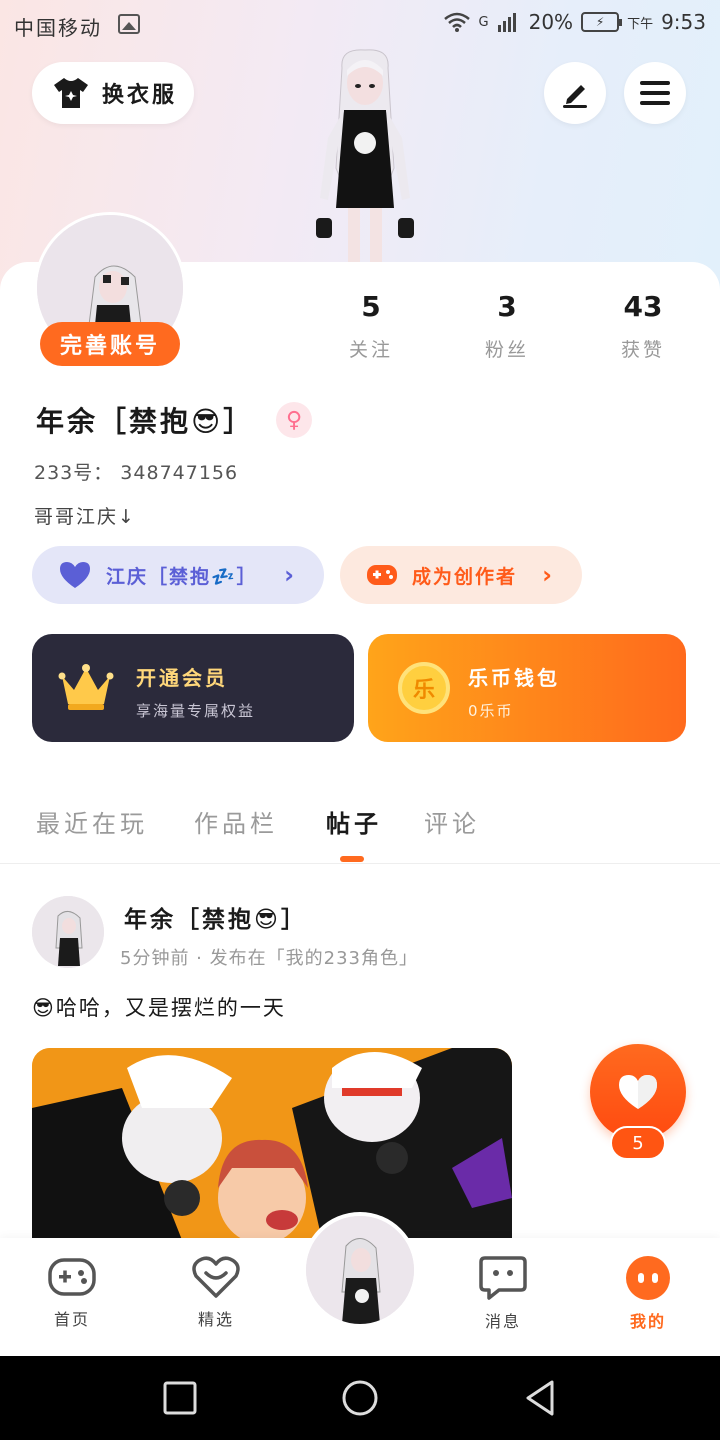 This screenshot has height=1440, width=720. I want to click on battery-charging-icon: ⚡, so click(602, 22).